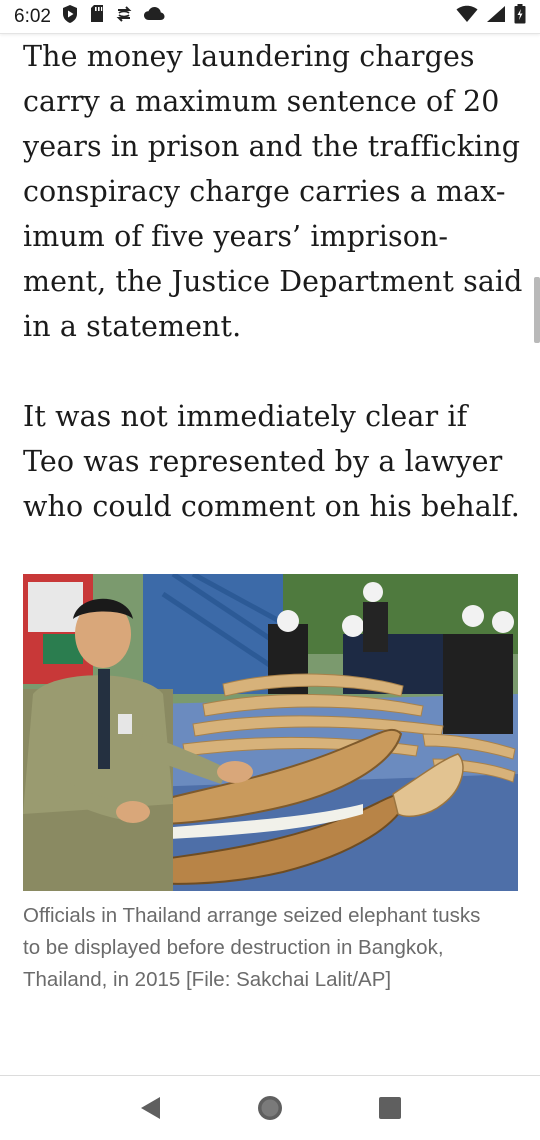 The height and width of the screenshot is (1140, 540). I want to click on shield-play-icon, so click(70, 17).